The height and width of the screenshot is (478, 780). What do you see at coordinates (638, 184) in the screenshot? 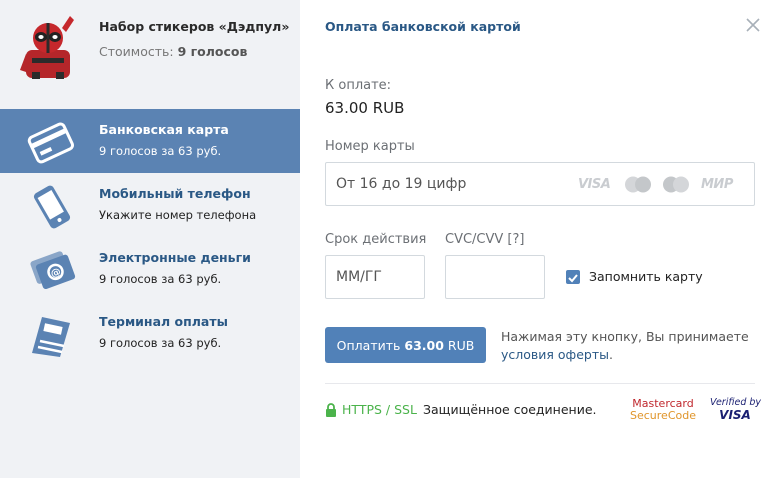
I see `maestro-icon` at bounding box center [638, 184].